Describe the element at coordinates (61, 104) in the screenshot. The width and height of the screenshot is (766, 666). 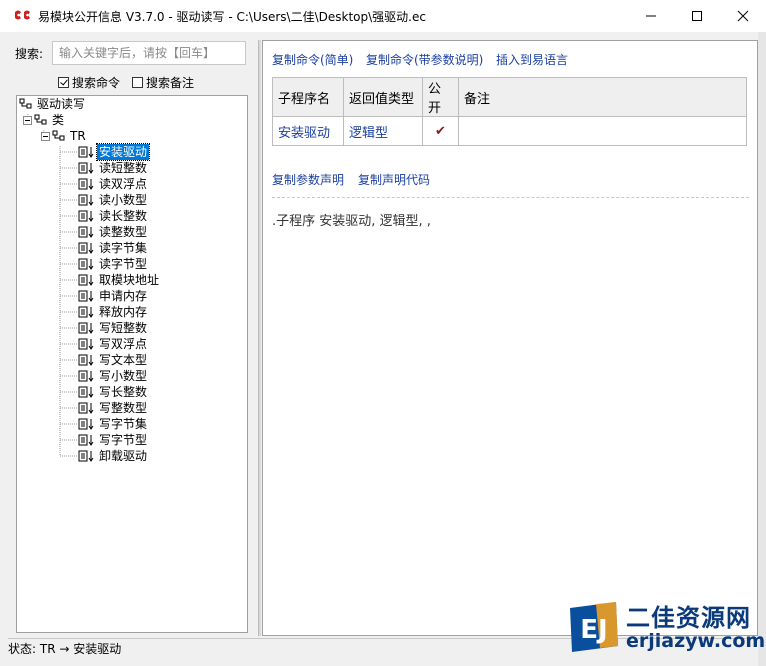
I see `tree-root-label: 驱动读写` at that location.